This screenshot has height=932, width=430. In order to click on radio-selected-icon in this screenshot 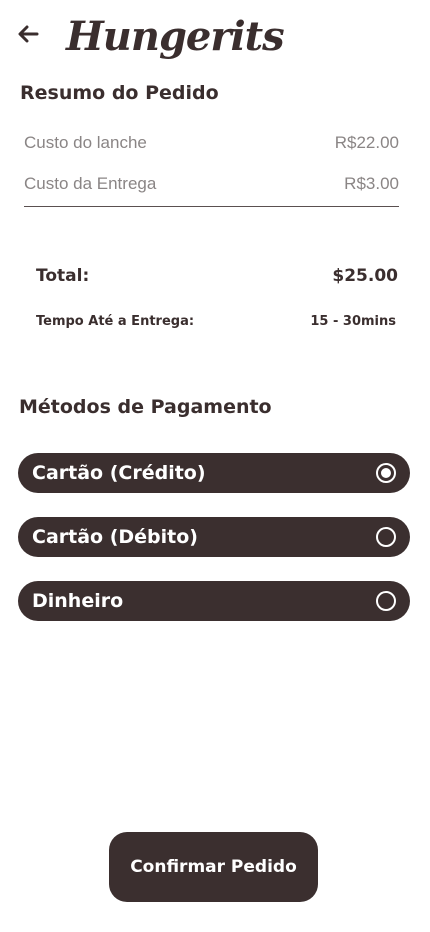, I will do `click(386, 473)`.